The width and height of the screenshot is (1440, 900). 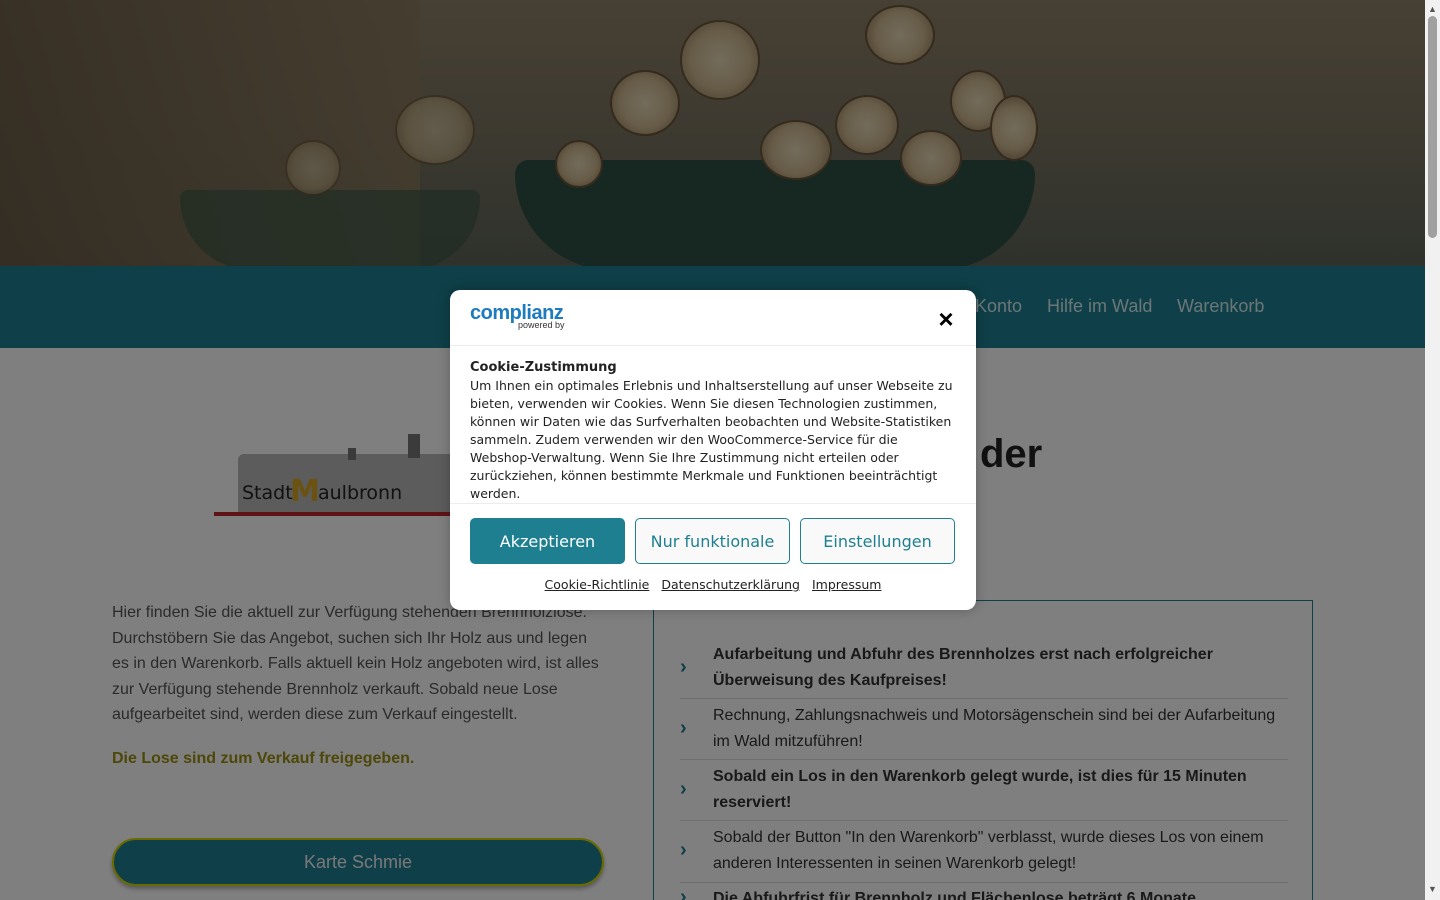 I want to click on cookie-dialog-title: Cookie-Zustimmung, so click(x=543, y=367).